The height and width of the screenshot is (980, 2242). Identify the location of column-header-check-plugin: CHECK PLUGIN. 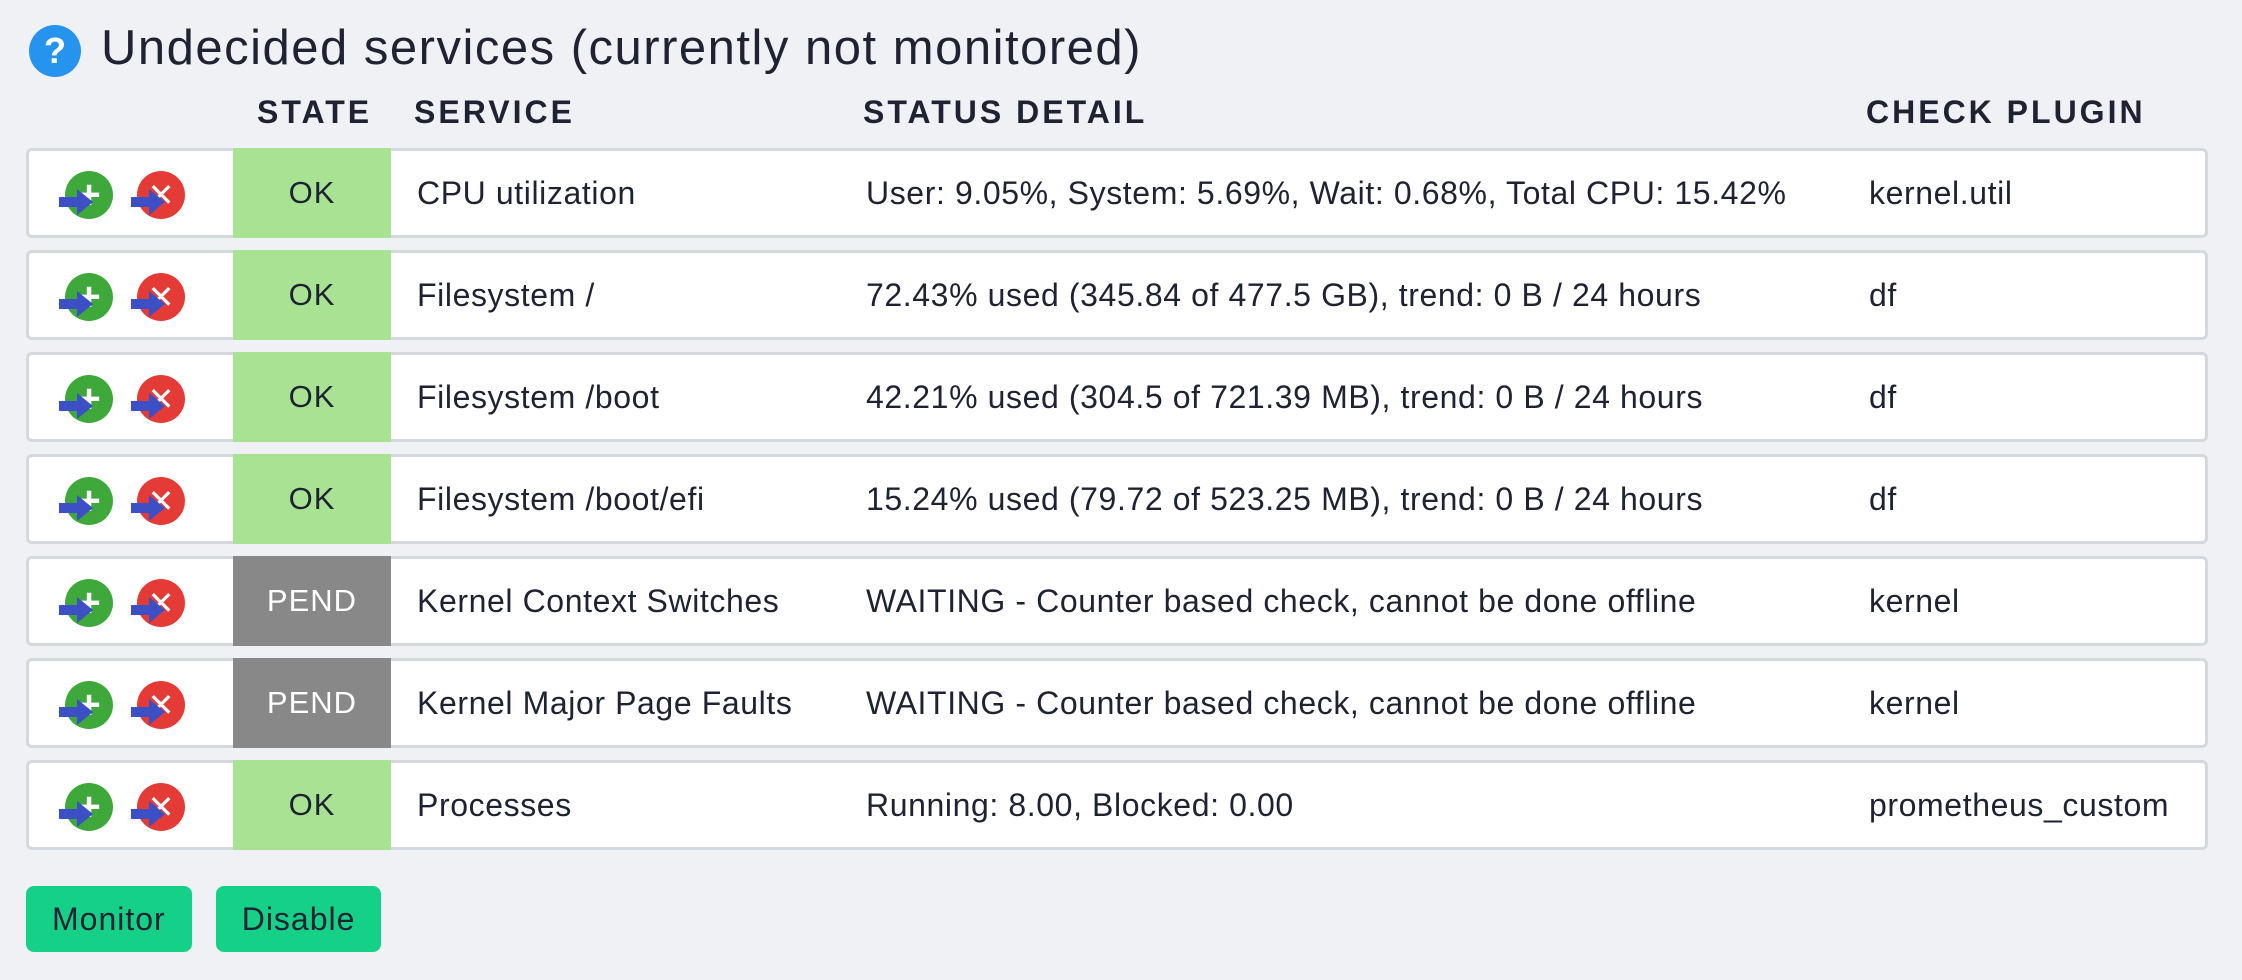
(2006, 112).